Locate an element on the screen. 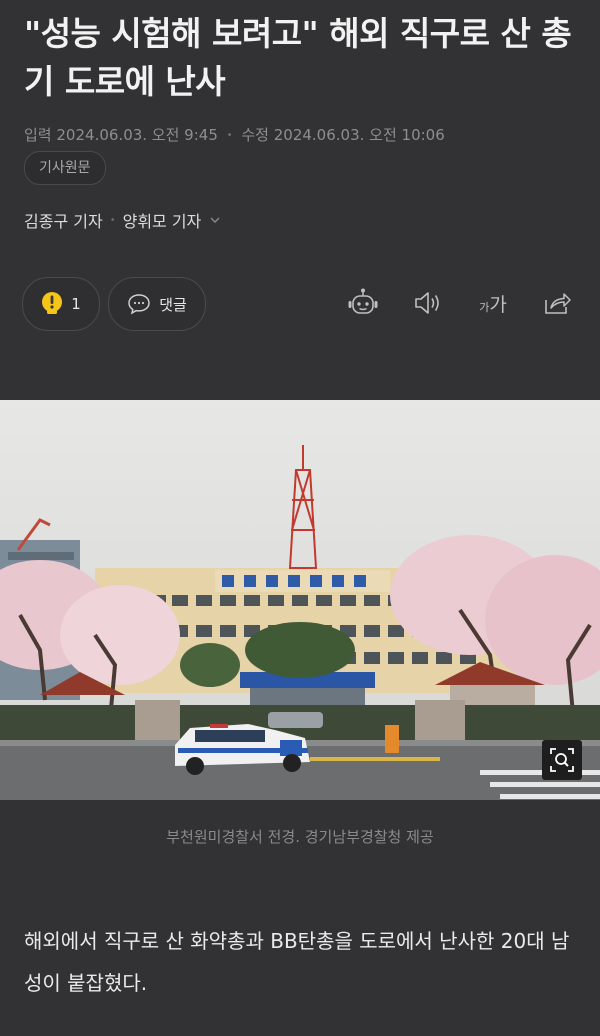 This screenshot has width=600, height=1036. robot-summary-icon is located at coordinates (363, 301).